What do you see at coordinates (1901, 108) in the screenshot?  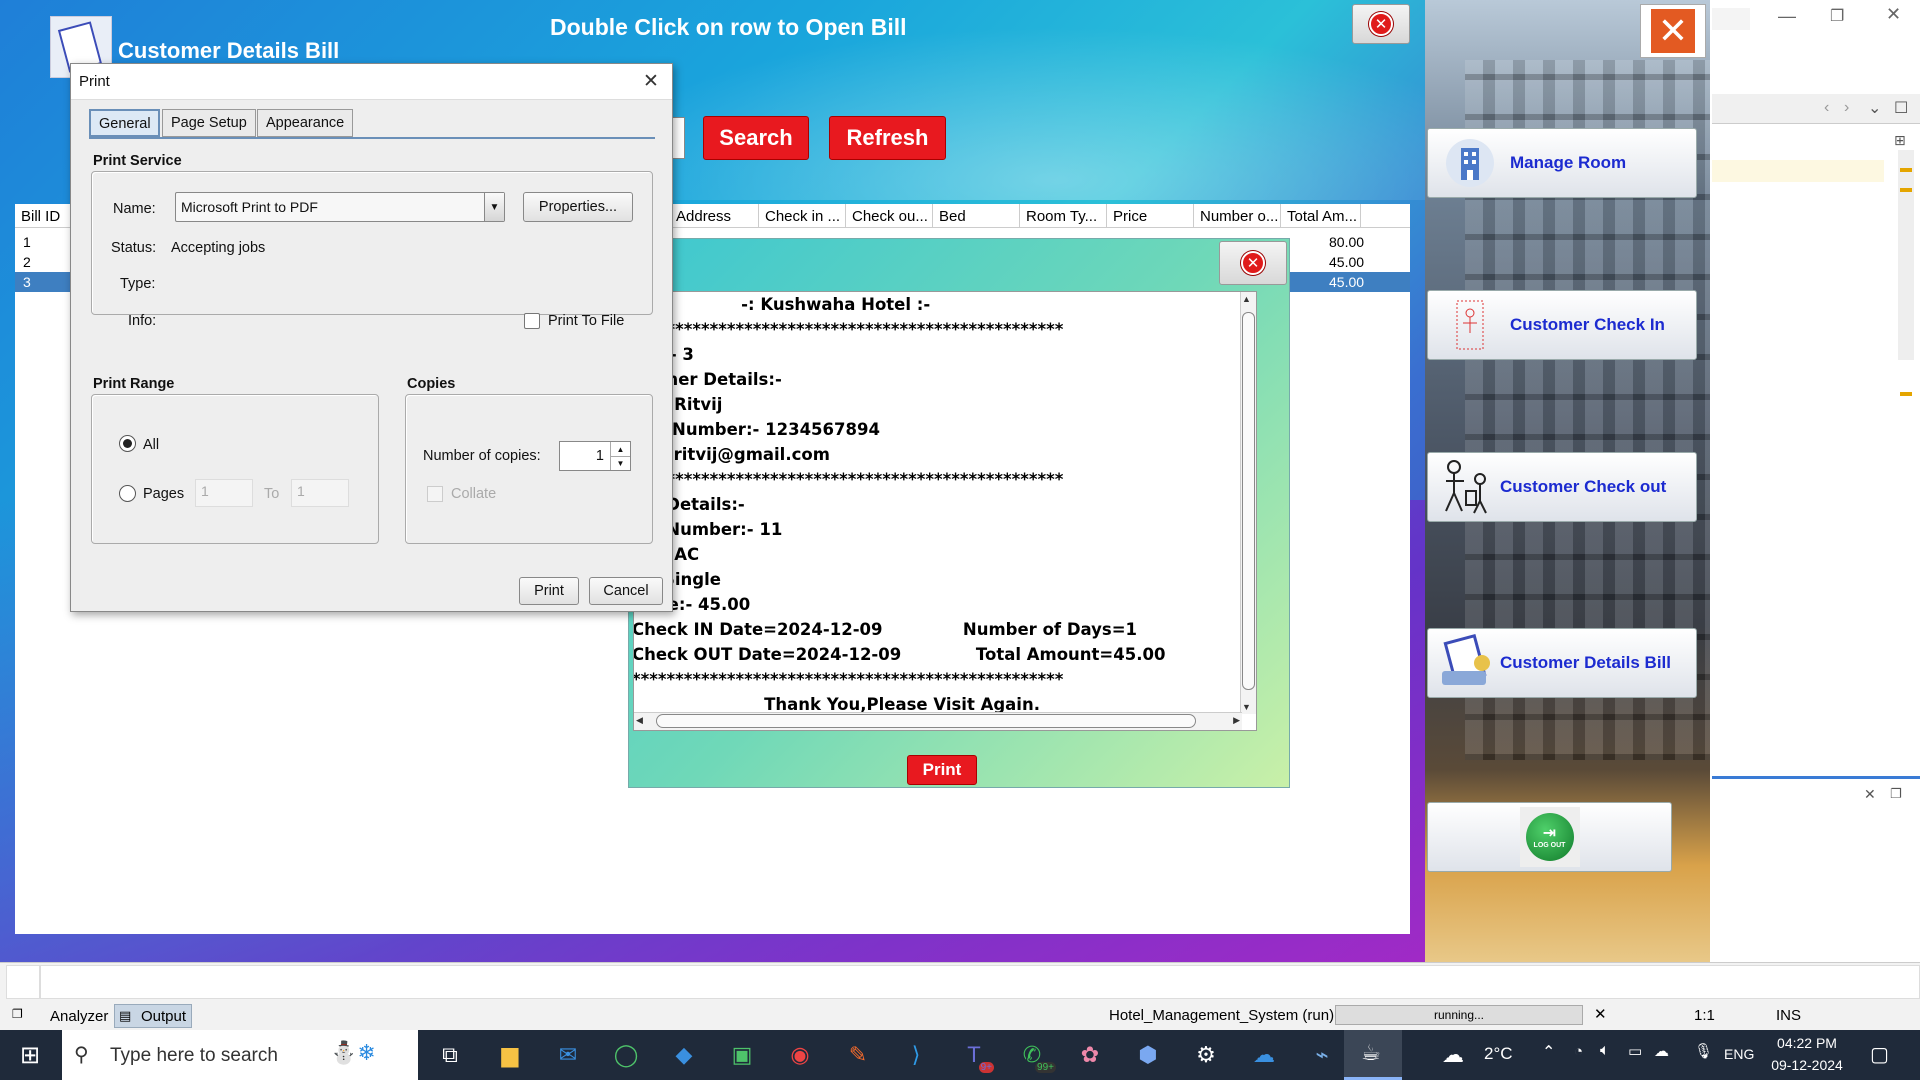 I see `maximize-icon: ☐` at bounding box center [1901, 108].